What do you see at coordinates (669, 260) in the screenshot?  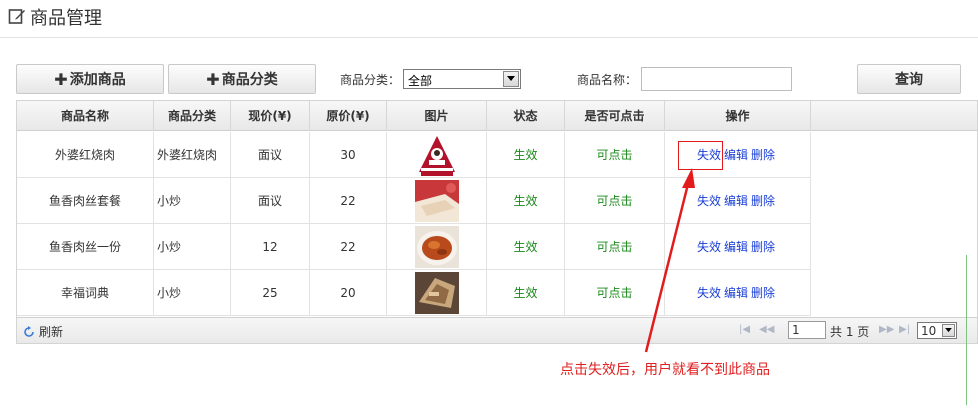 I see `annotation-arrow-icon` at bounding box center [669, 260].